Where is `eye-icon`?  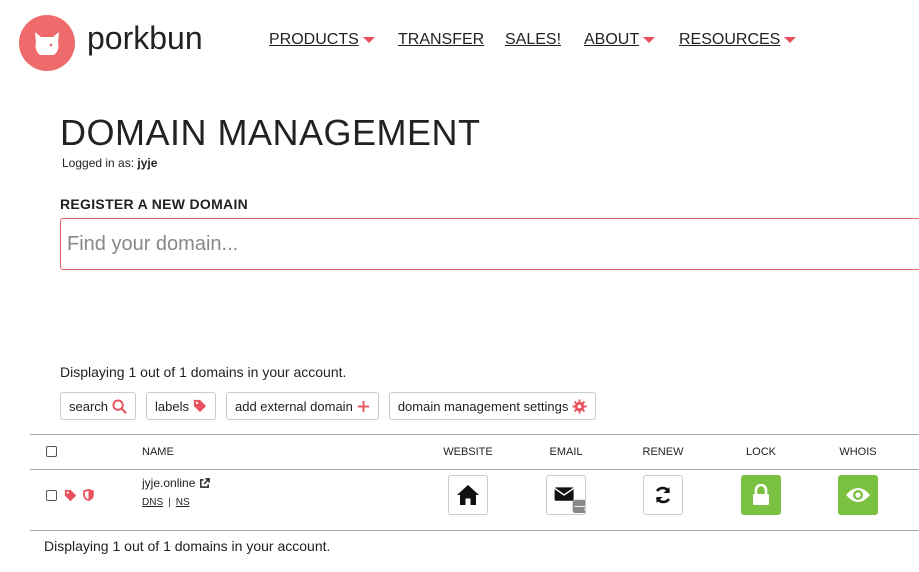 eye-icon is located at coordinates (858, 495).